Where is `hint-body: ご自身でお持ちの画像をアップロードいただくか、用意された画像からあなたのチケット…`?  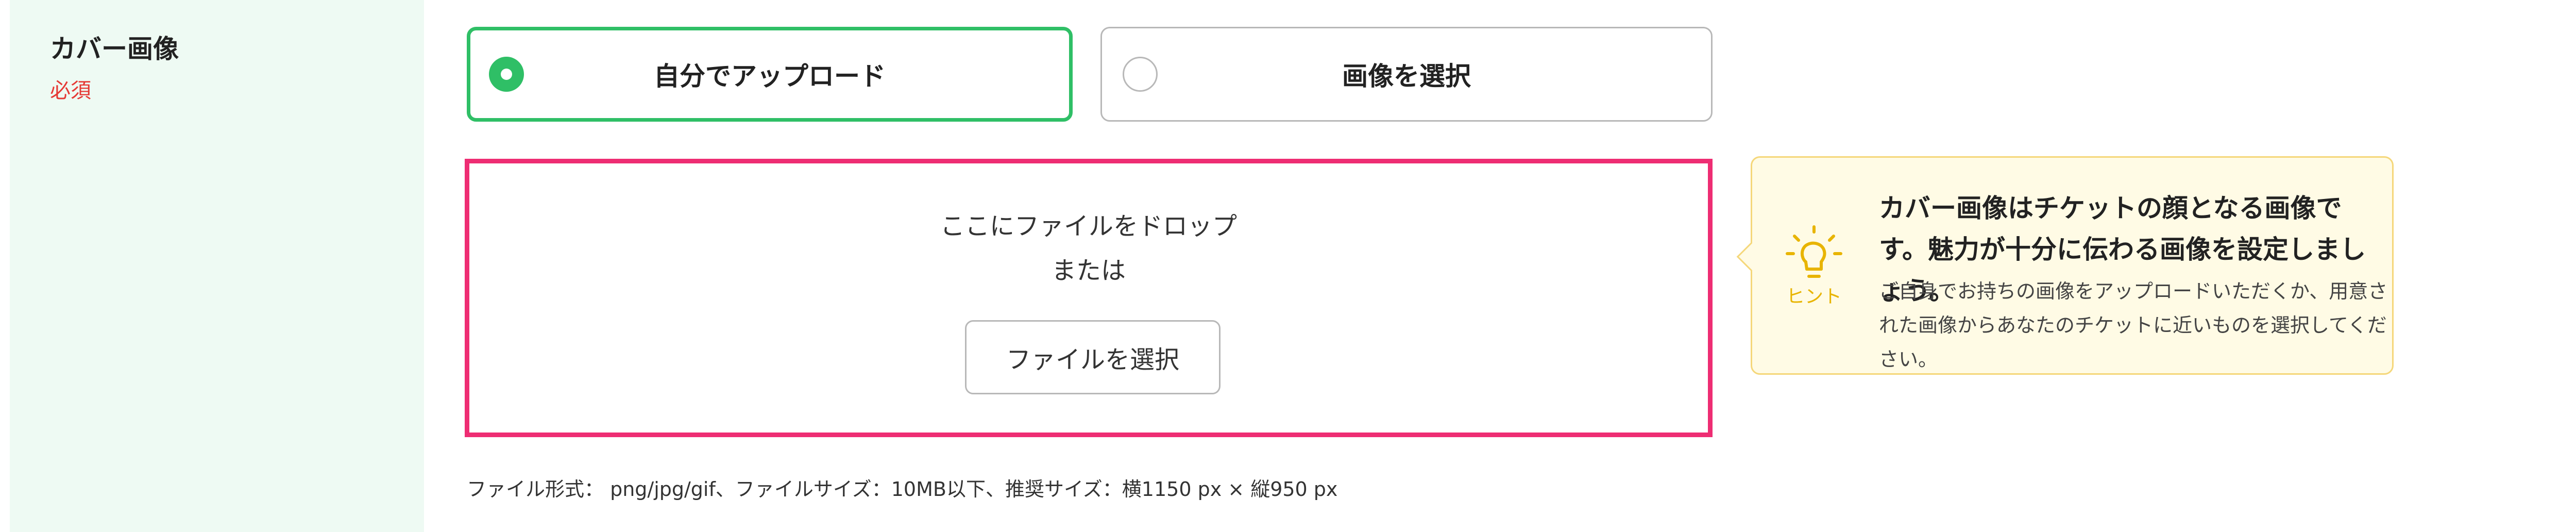
hint-body: ご自身でお持ちの画像をアップロードいただくか、用意された画像からあなたのチケット… is located at coordinates (2133, 325).